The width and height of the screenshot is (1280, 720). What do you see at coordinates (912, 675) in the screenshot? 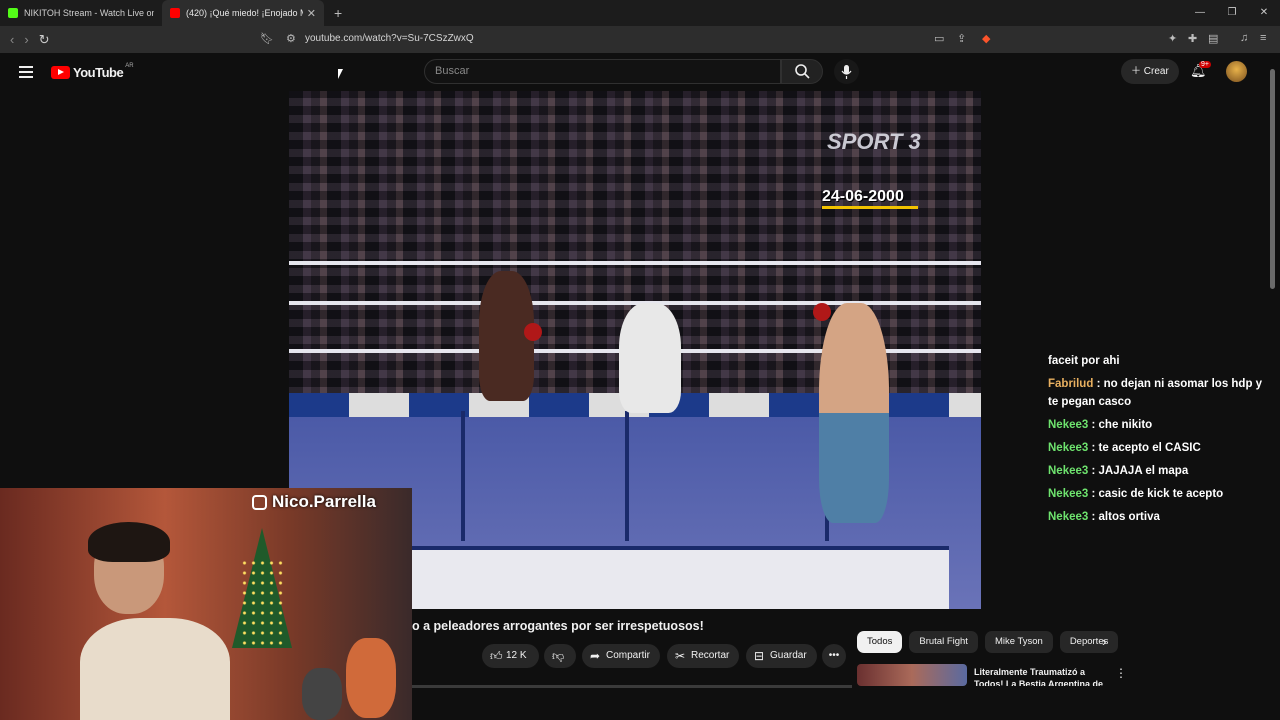
I see `recommended-thumbnail` at bounding box center [912, 675].